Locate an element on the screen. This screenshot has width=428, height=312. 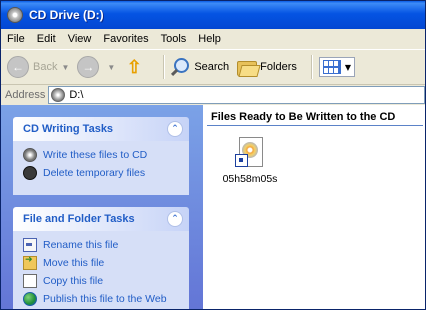
back-button: ← Back ▼ is located at coordinates (38, 67).